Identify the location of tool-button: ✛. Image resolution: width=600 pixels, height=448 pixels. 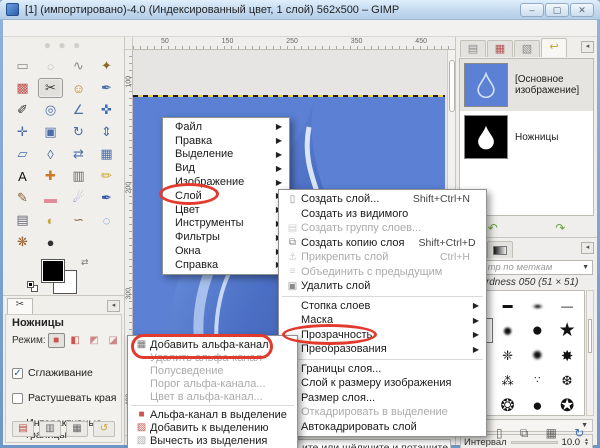
(22, 132).